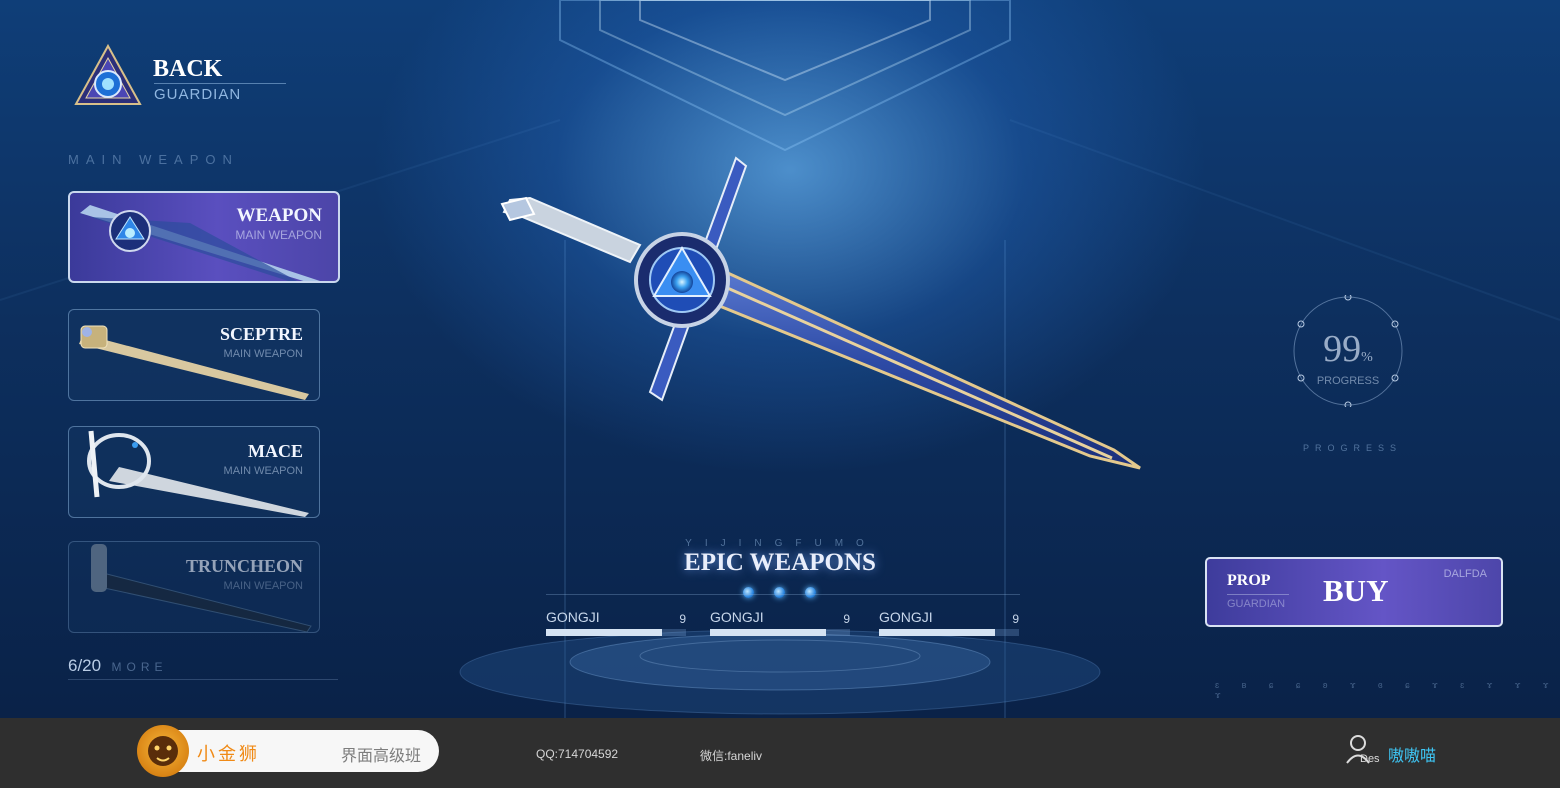 Image resolution: width=1560 pixels, height=788 pixels. What do you see at coordinates (1249, 580) in the screenshot?
I see `prop-label: PROP` at bounding box center [1249, 580].